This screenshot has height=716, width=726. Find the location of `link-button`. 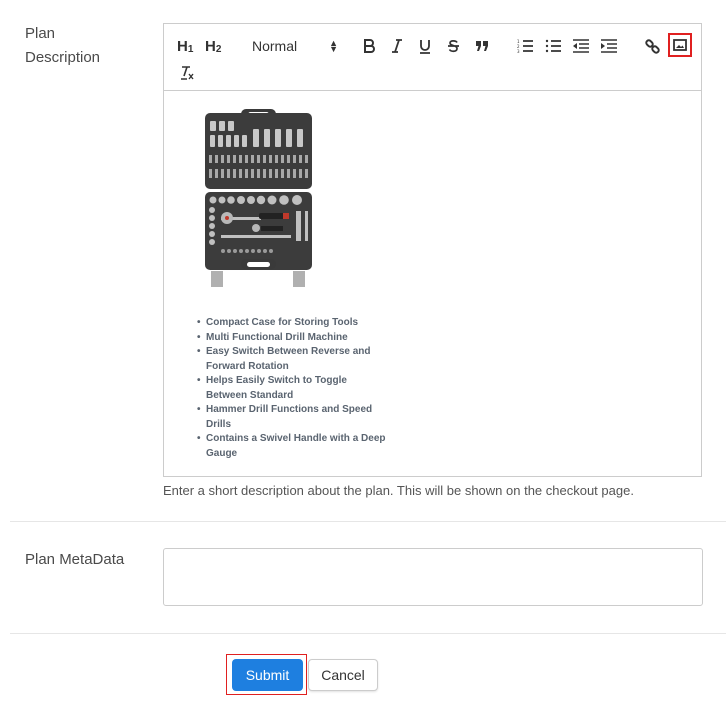

link-button is located at coordinates (652, 46).